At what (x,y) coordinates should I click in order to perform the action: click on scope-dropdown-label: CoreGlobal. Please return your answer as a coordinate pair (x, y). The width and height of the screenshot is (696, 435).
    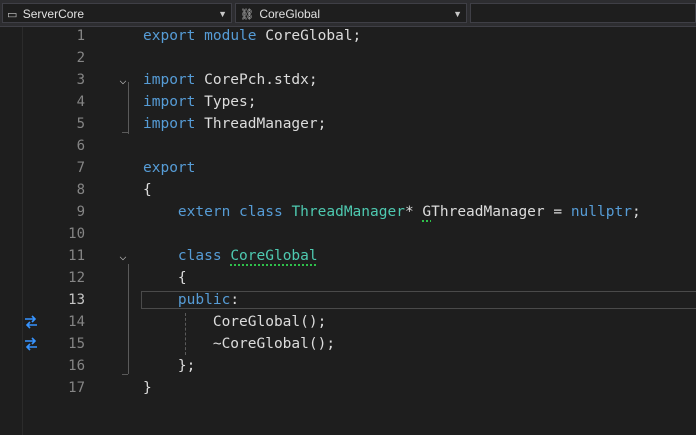
    Looking at the image, I should click on (290, 14).